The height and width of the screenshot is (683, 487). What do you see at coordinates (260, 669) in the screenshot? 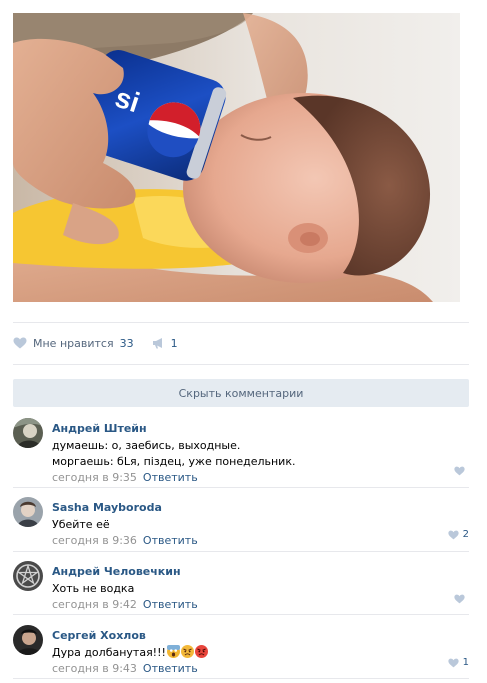
I see `comment-meta: сегодня в 9:43 Ответить` at bounding box center [260, 669].